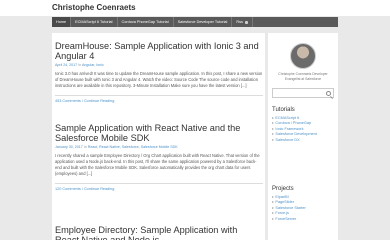  Describe the element at coordinates (328, 93) in the screenshot. I see `search-icon` at that location.